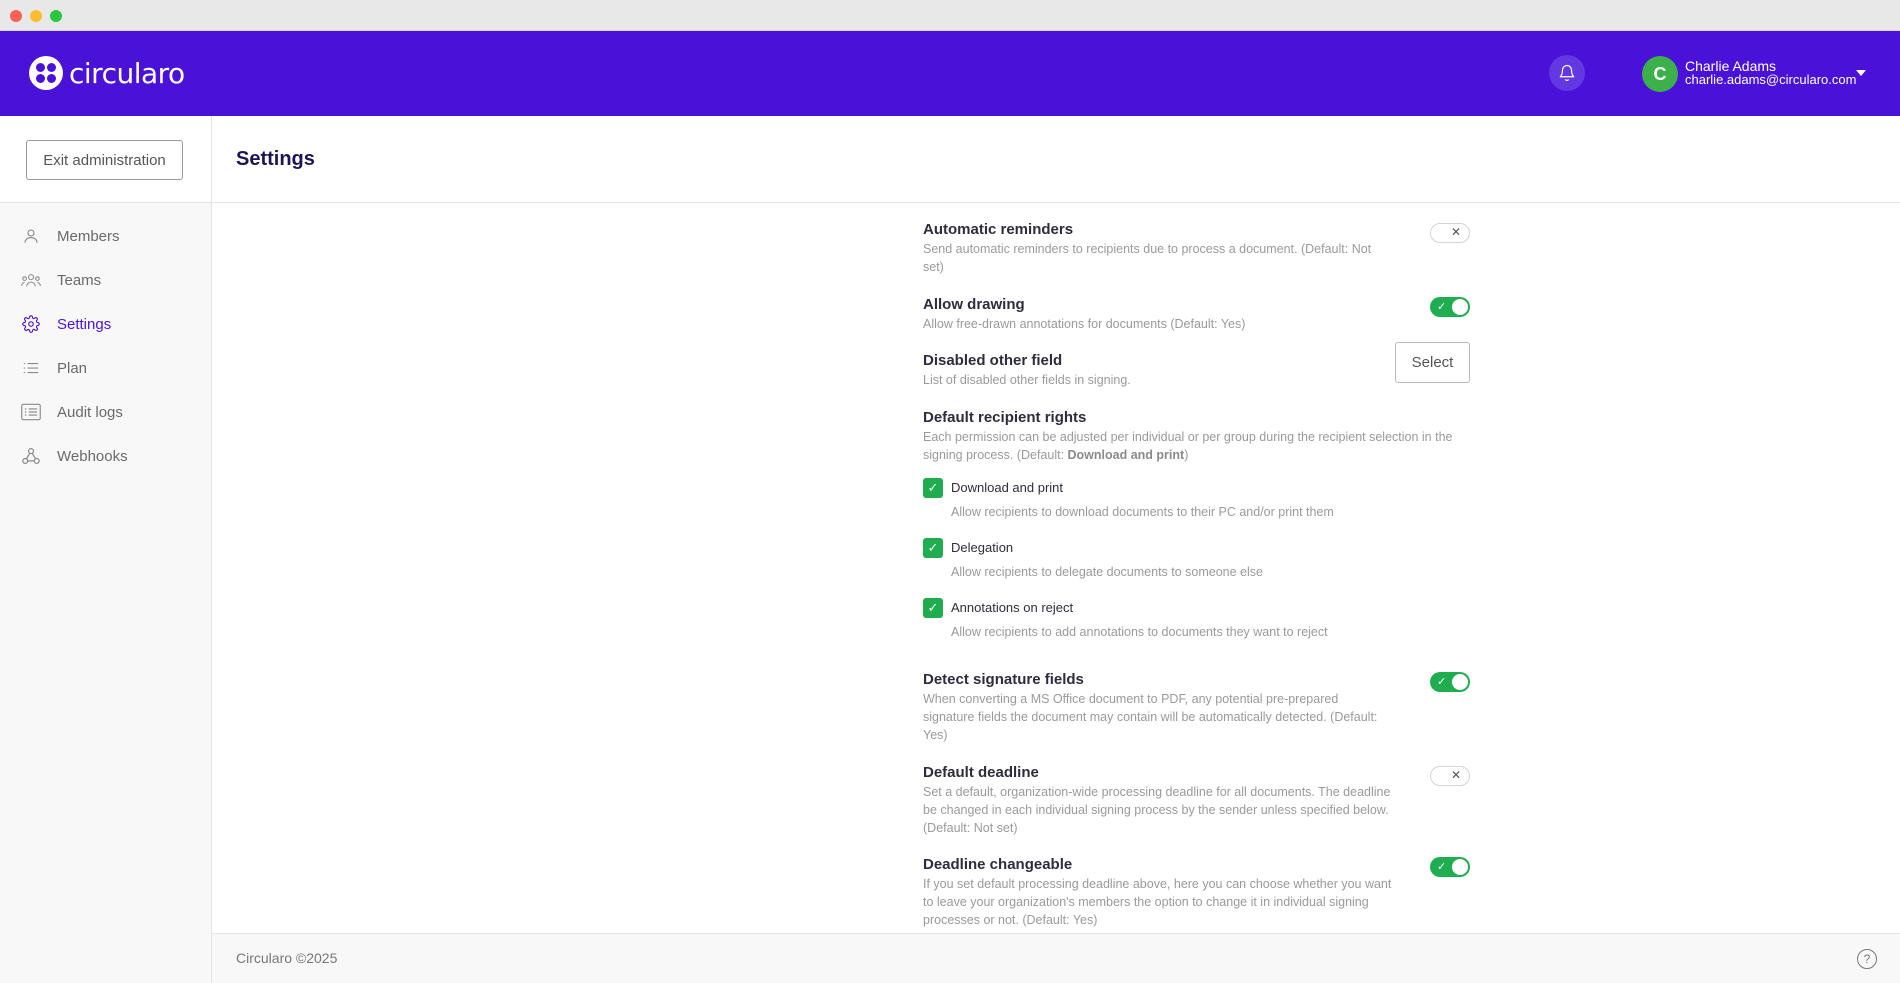 The height and width of the screenshot is (983, 1900). I want to click on sidebar-item-members: Members, so click(105, 236).